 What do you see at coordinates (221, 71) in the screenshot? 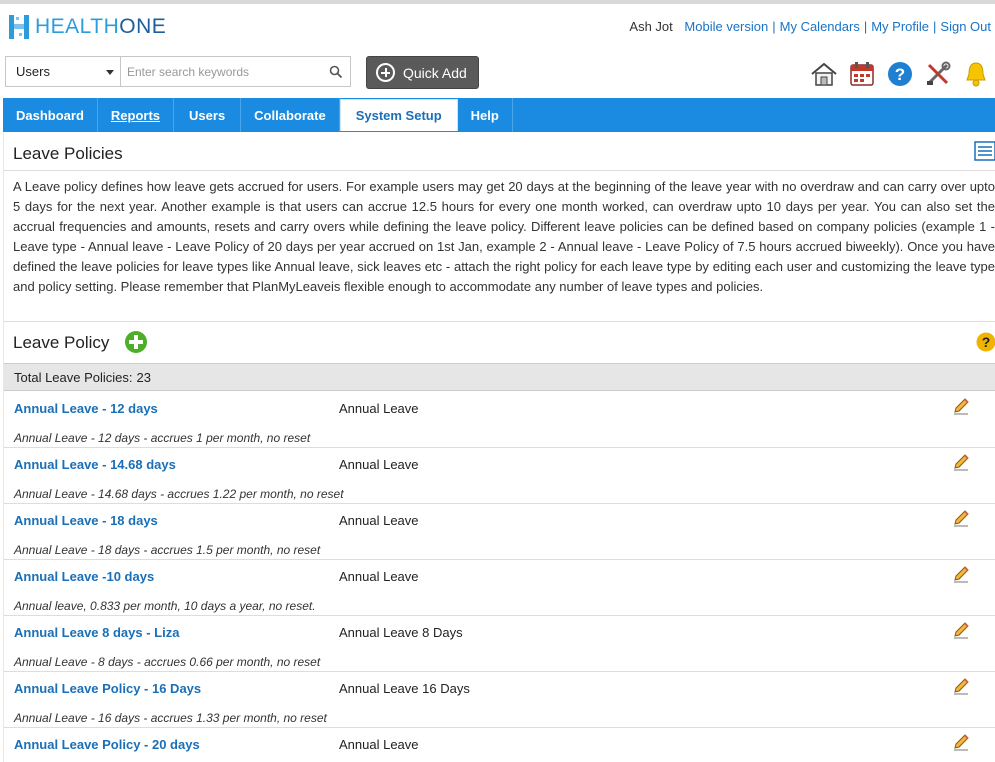
I see `search-input` at bounding box center [221, 71].